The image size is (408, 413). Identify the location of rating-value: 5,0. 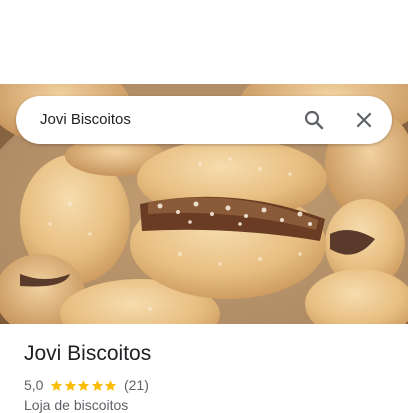
(34, 385).